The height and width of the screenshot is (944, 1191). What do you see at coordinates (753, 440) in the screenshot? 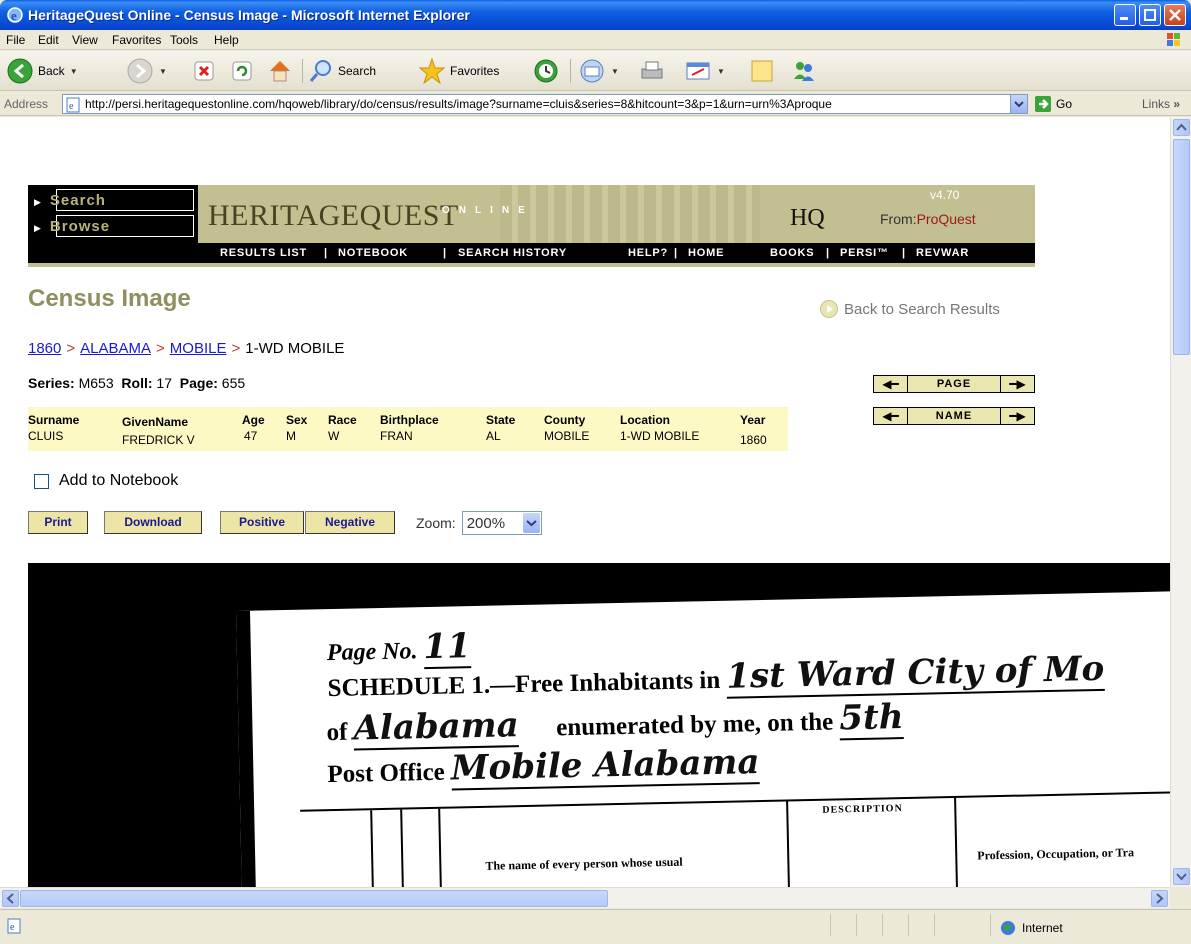
I see `value-year: 1860` at bounding box center [753, 440].